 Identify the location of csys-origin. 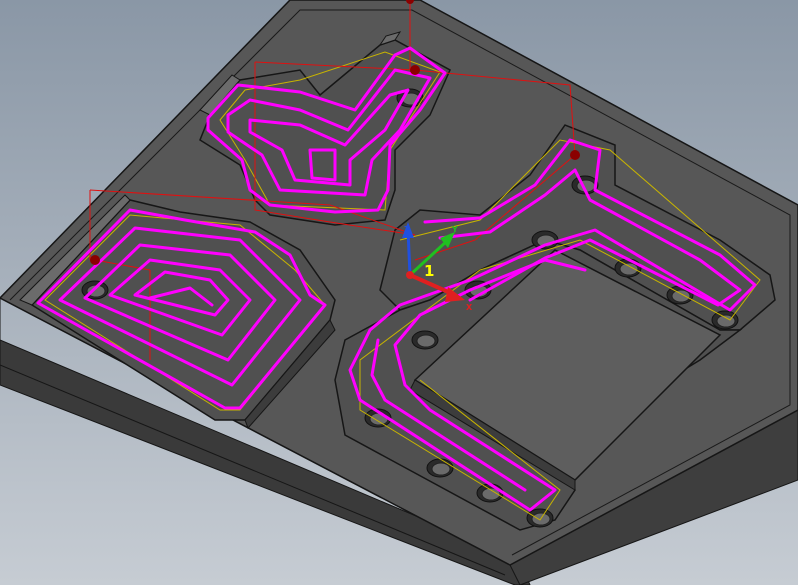
(410, 275).